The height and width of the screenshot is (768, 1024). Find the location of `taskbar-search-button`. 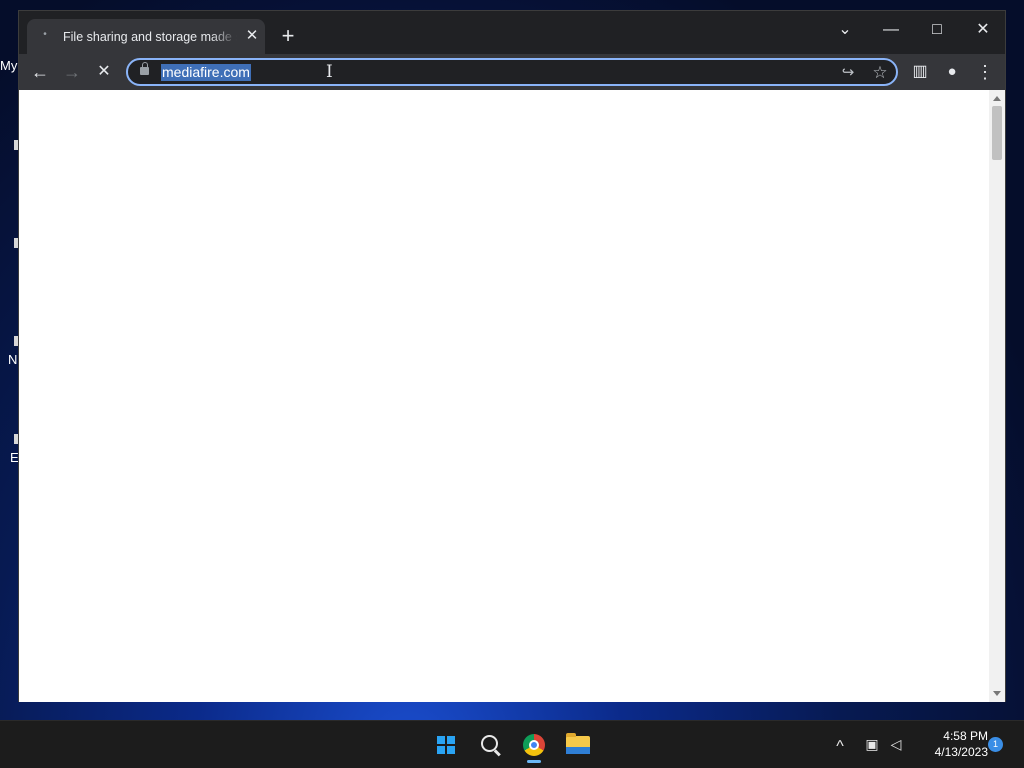

taskbar-search-button is located at coordinates (490, 745).